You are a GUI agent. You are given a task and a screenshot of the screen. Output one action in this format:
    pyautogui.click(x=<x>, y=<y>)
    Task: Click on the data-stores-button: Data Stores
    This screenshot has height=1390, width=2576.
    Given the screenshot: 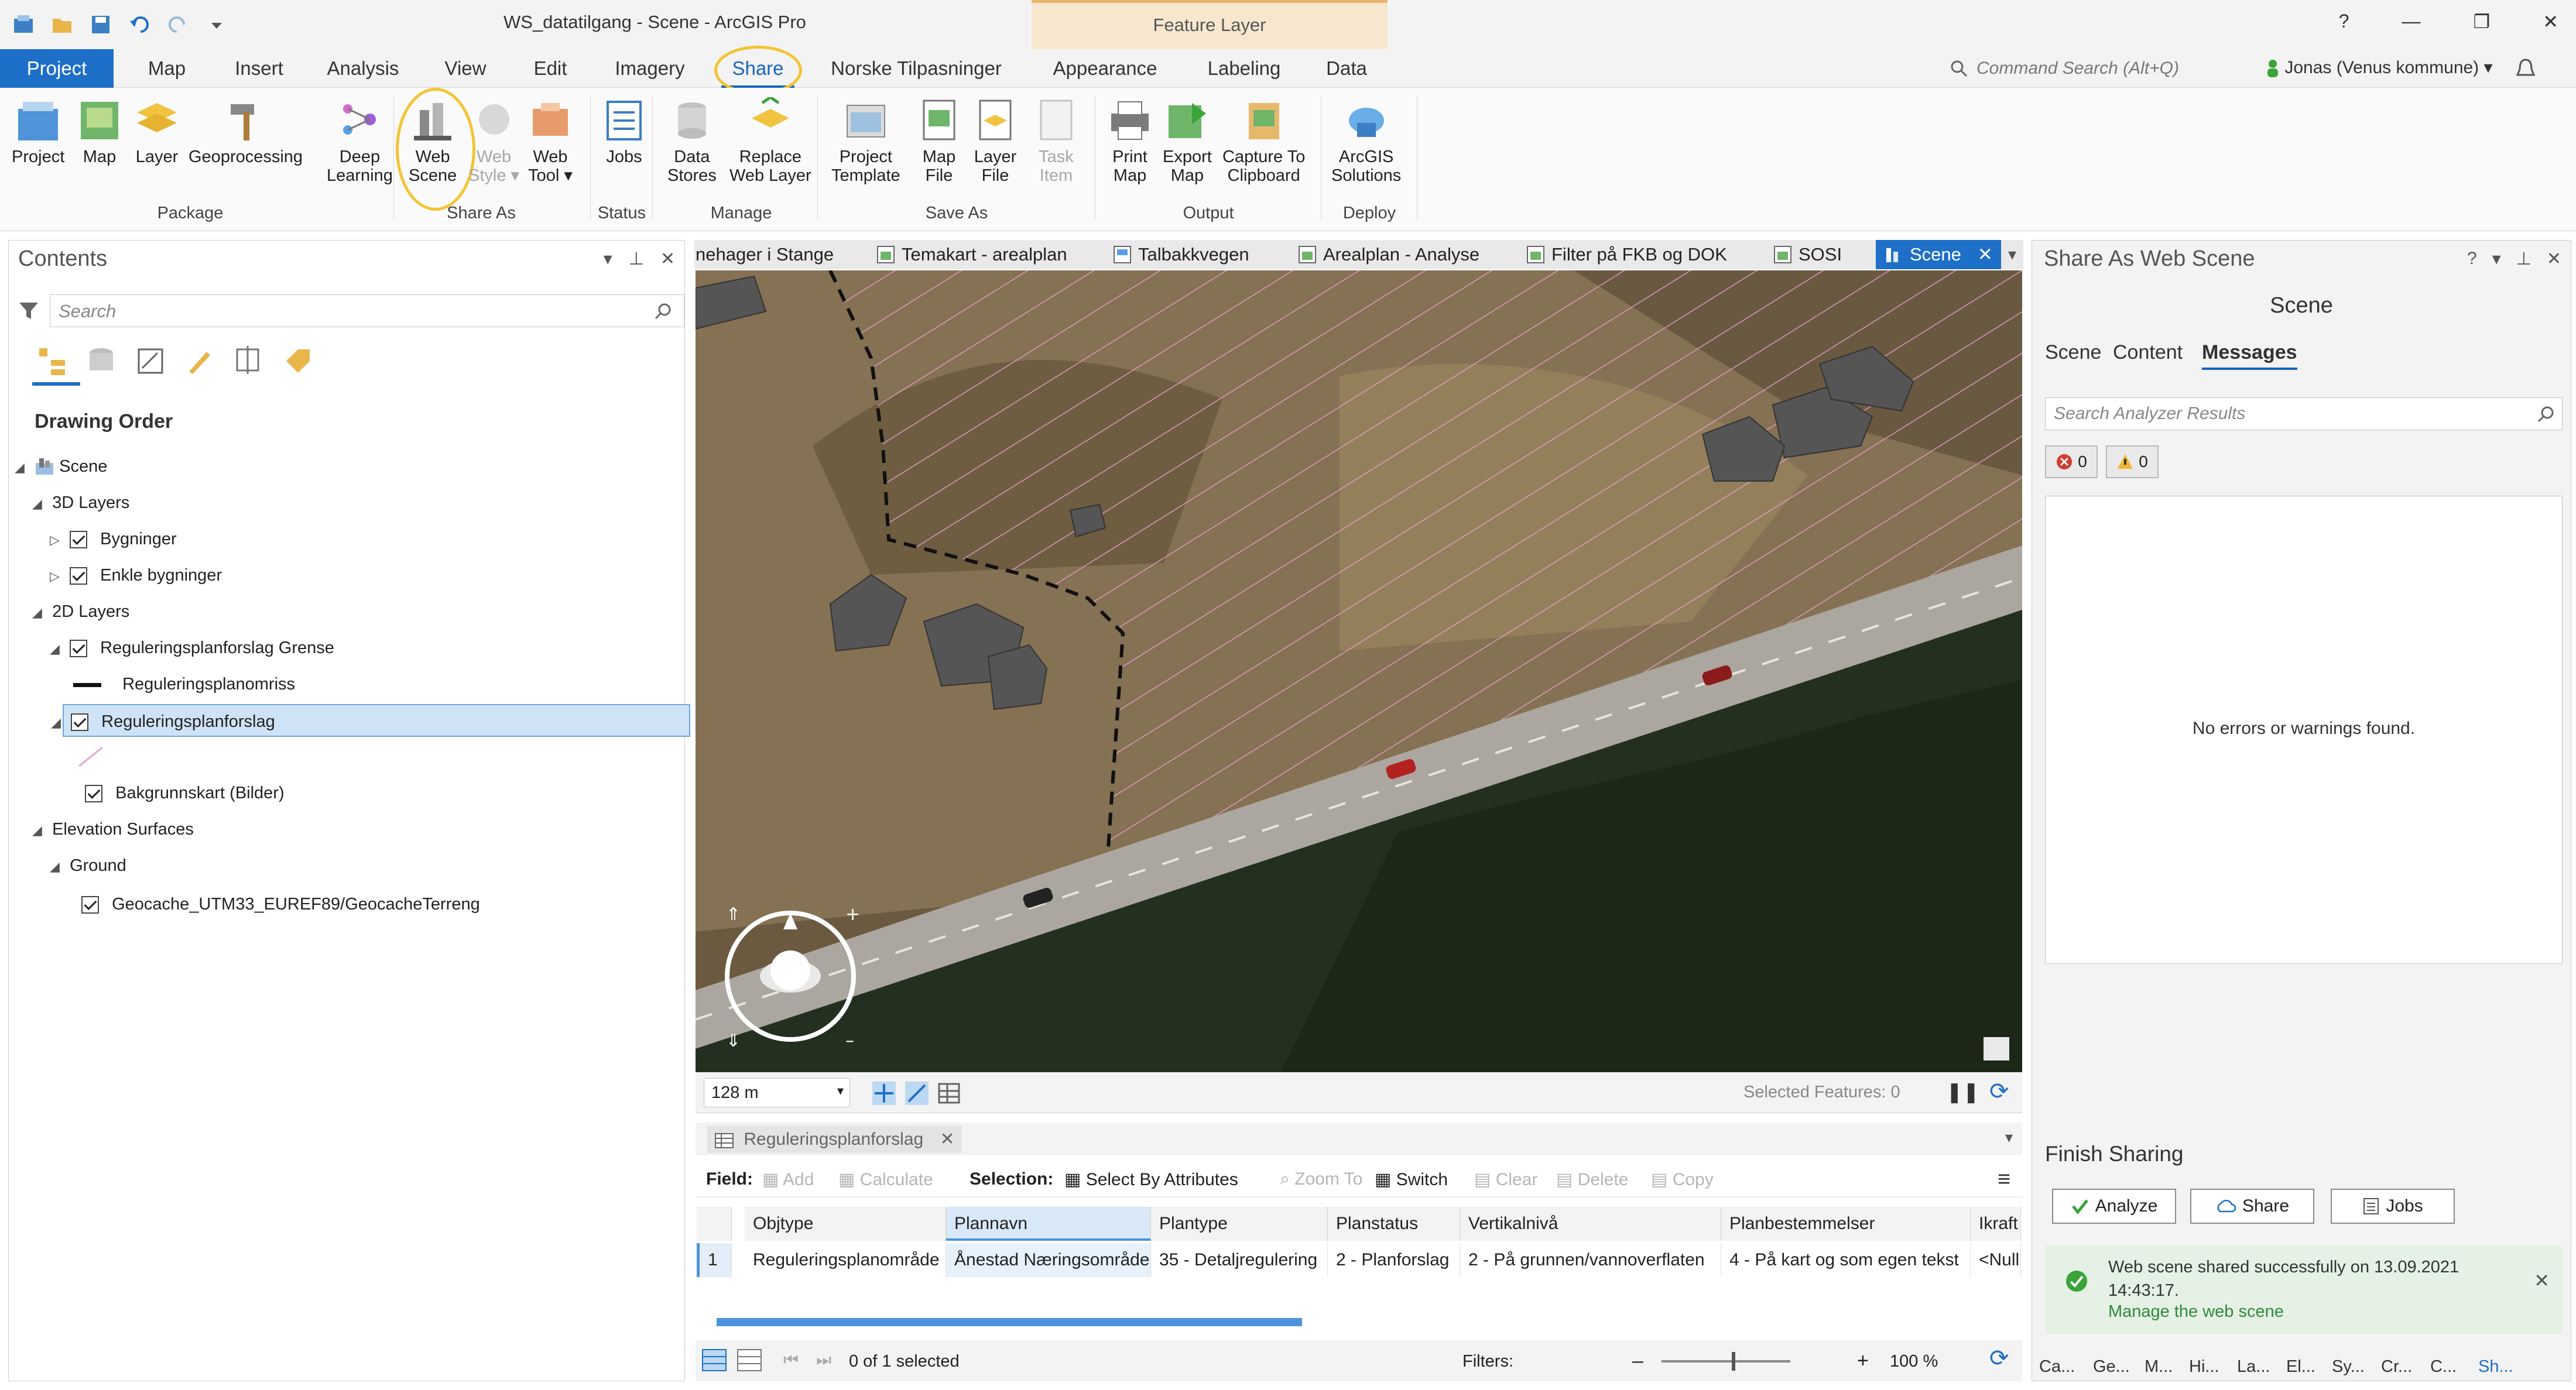 What is the action you would take?
    pyautogui.click(x=692, y=141)
    